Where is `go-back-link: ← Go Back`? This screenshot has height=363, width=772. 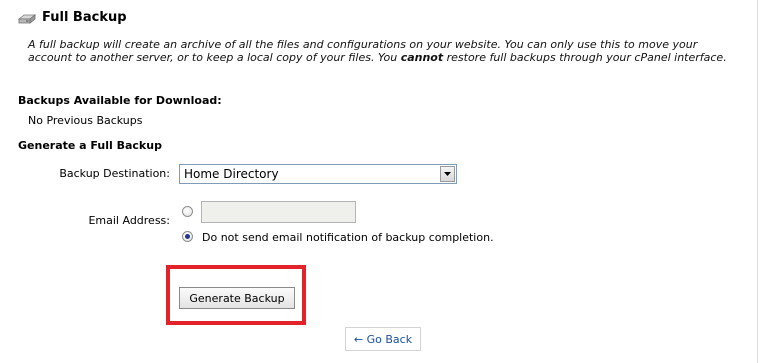 go-back-link: ← Go Back is located at coordinates (383, 339).